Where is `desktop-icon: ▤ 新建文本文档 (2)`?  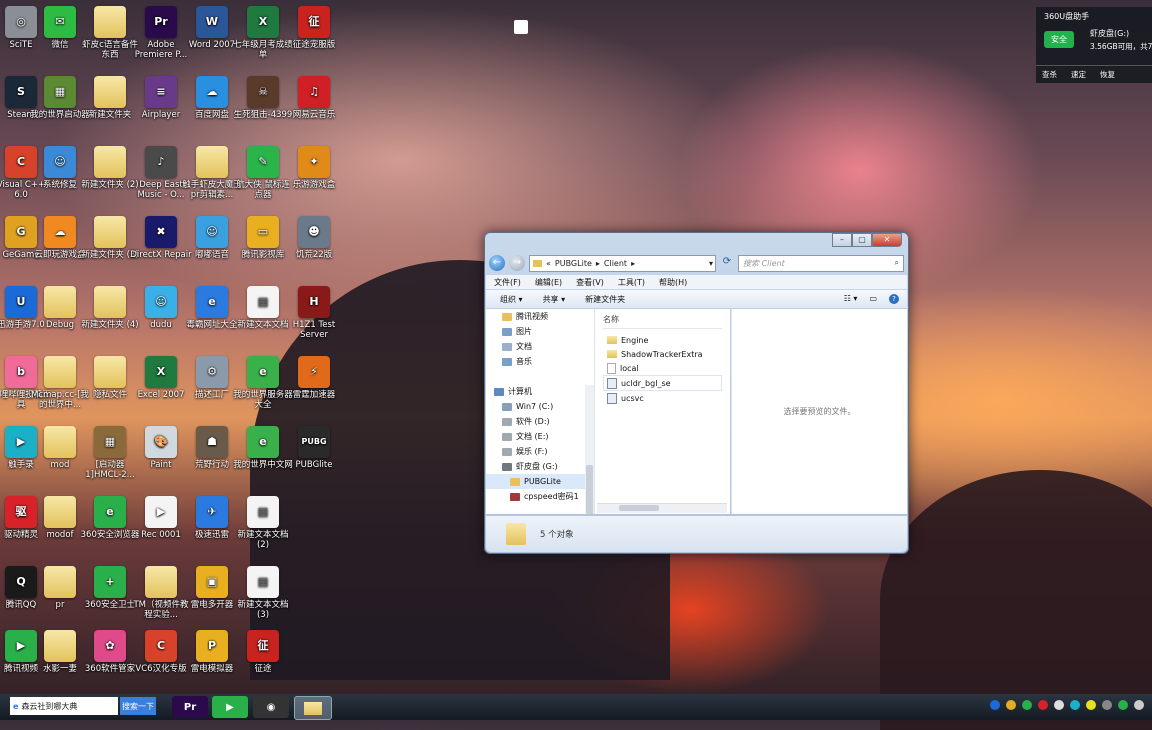 desktop-icon: ▤ 新建文本文档 (2) is located at coordinates (263, 523).